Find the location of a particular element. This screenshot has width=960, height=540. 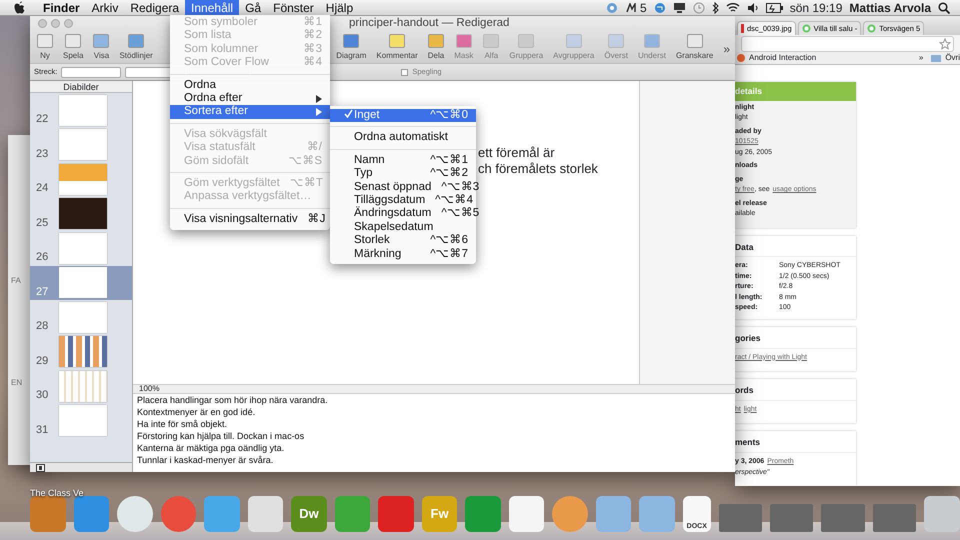

toolbar-button: Stödlinjer is located at coordinates (136, 48).